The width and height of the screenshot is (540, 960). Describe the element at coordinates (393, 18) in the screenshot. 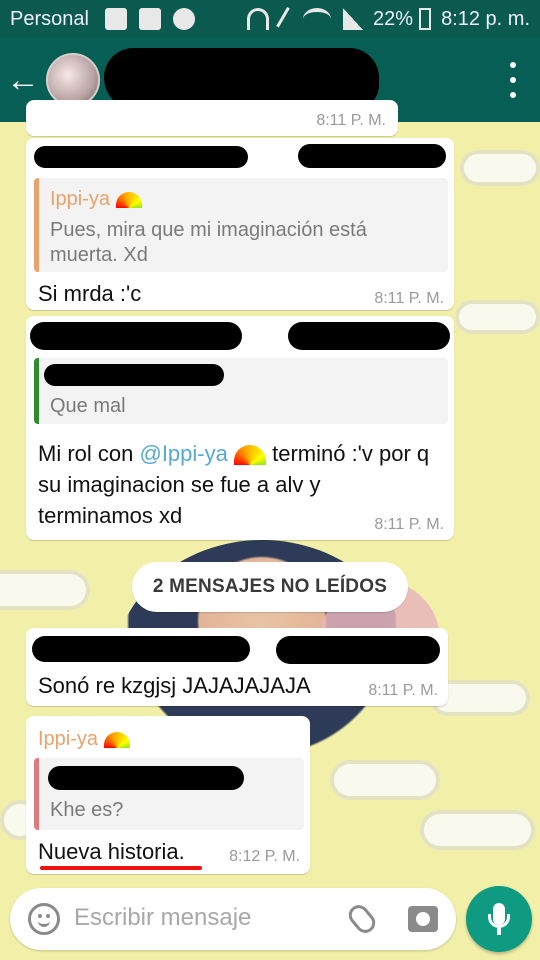

I see `battery-percent: 22%` at that location.